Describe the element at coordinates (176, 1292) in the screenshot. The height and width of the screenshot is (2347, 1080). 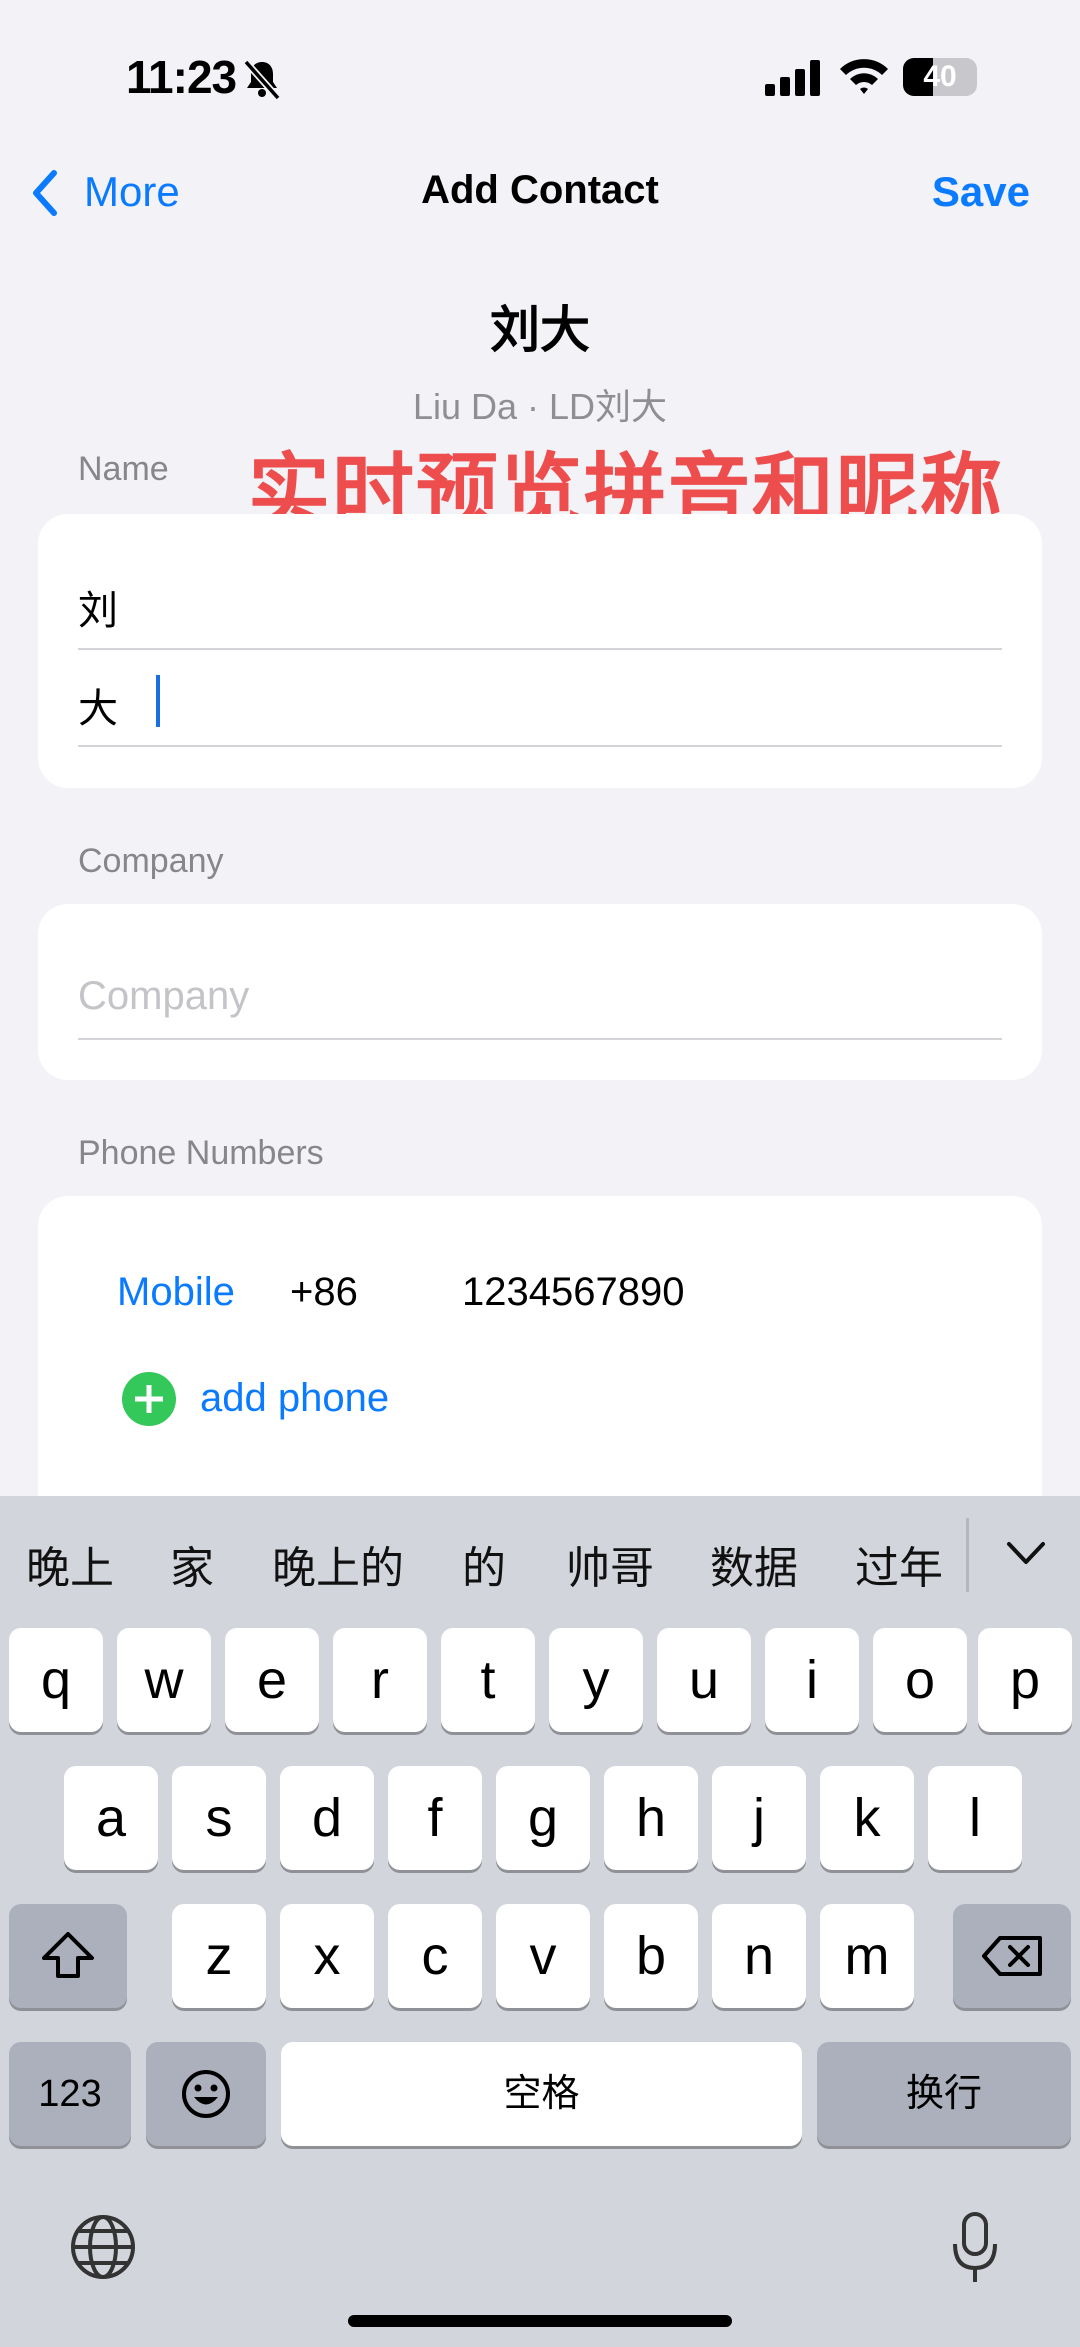
I see `phone-type-label: Mobile` at that location.